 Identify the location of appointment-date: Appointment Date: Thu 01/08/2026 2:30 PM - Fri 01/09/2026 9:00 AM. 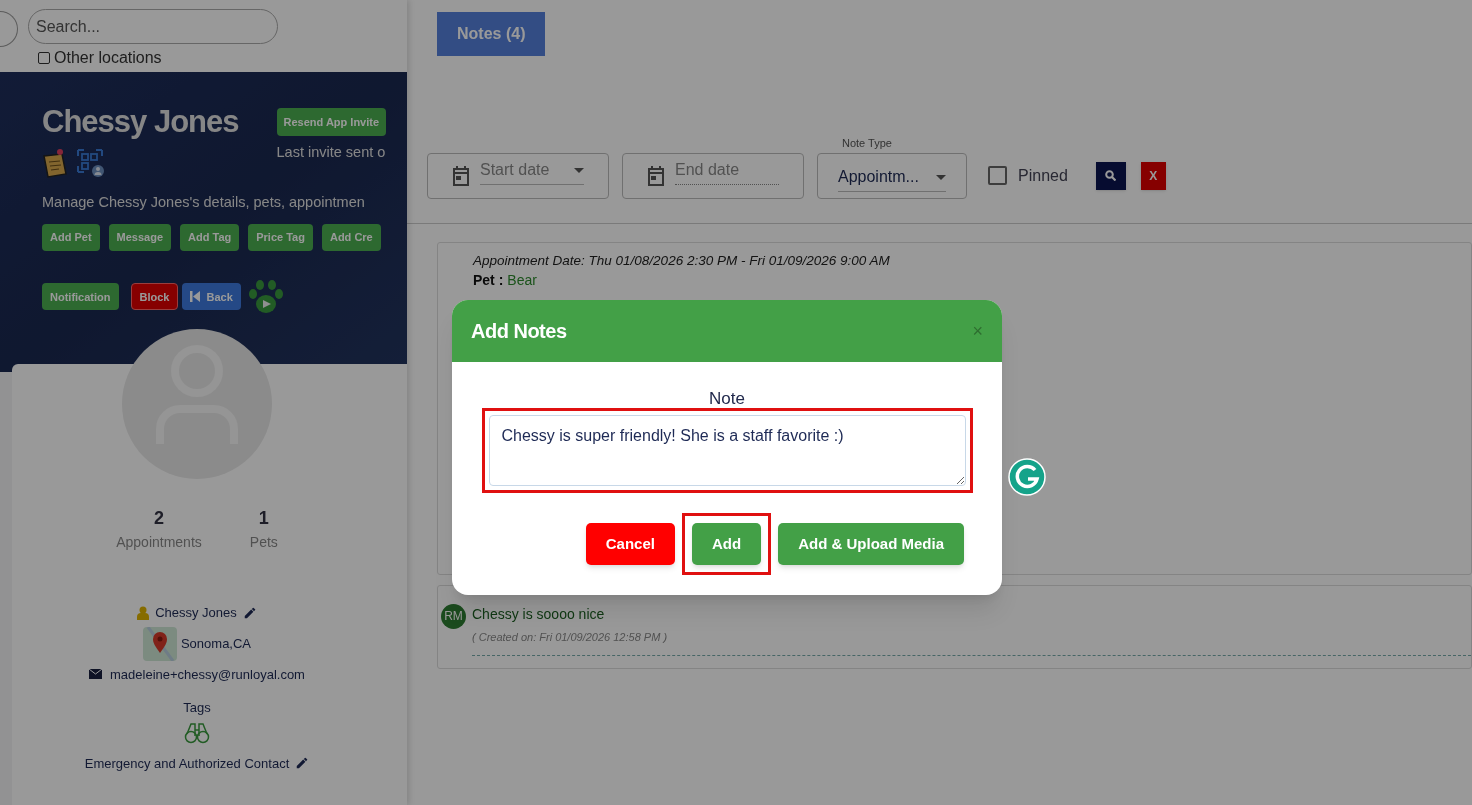
(682, 260).